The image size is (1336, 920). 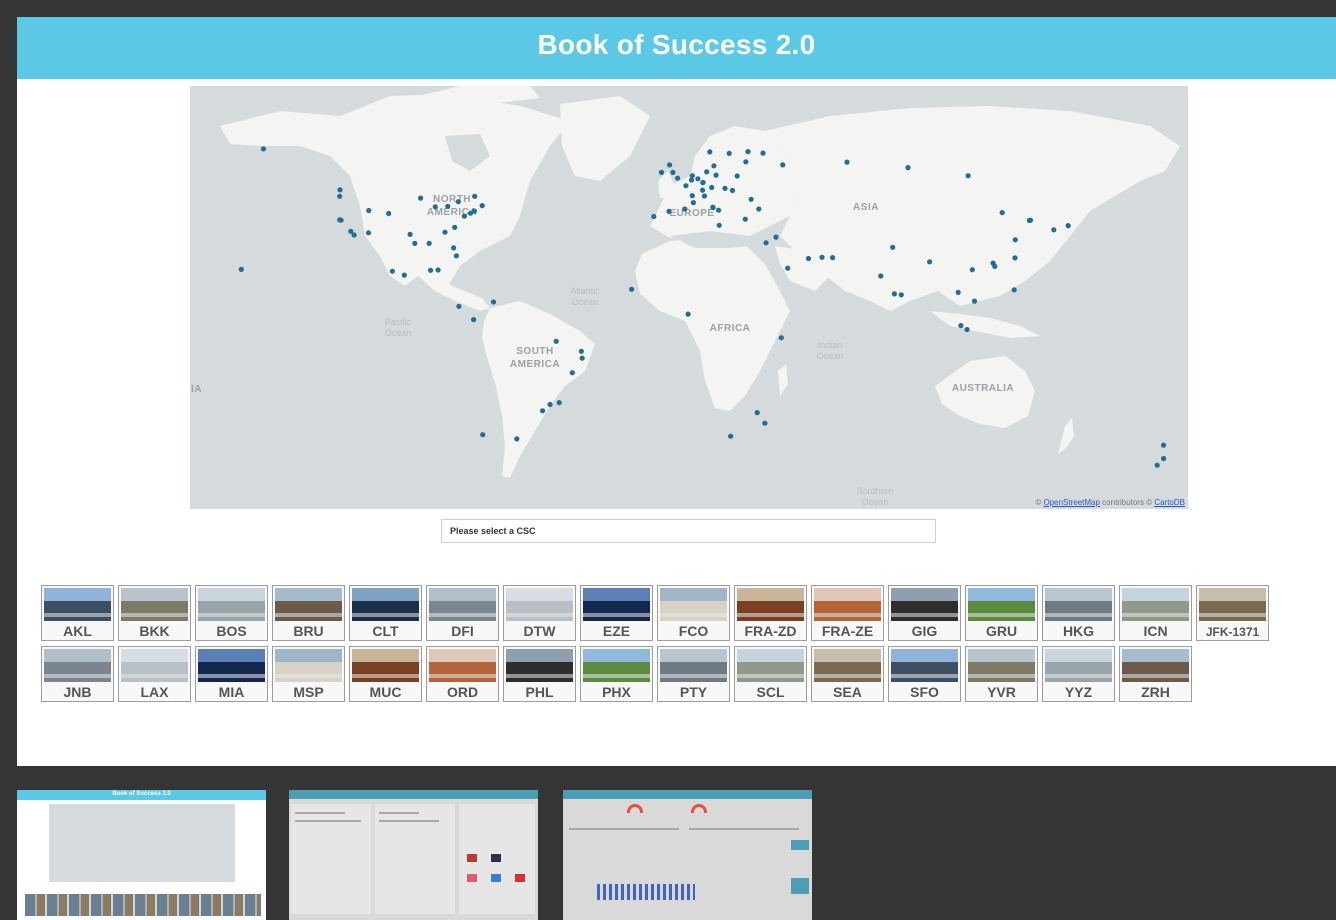 I want to click on site-tile-gig: GIG, so click(x=924, y=613).